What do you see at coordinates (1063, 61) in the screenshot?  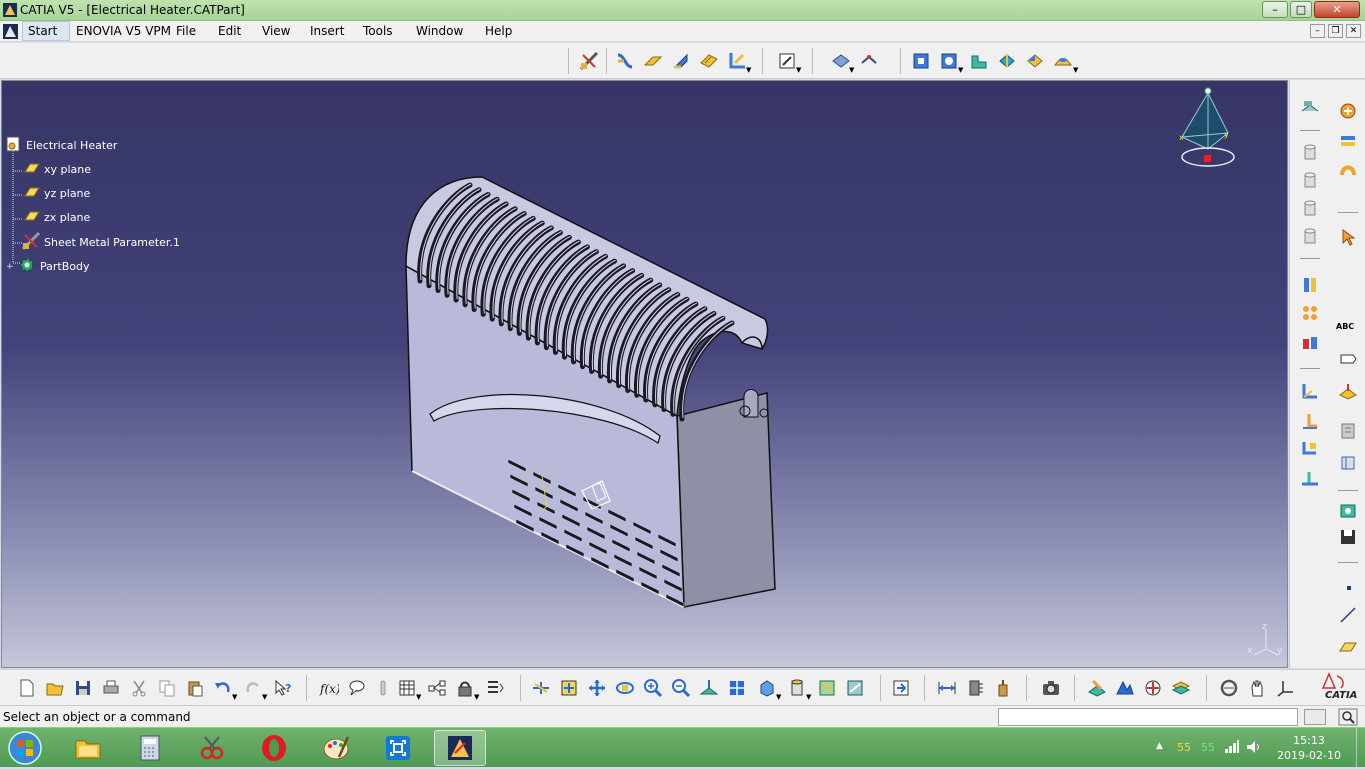 I see `stamping-icon` at bounding box center [1063, 61].